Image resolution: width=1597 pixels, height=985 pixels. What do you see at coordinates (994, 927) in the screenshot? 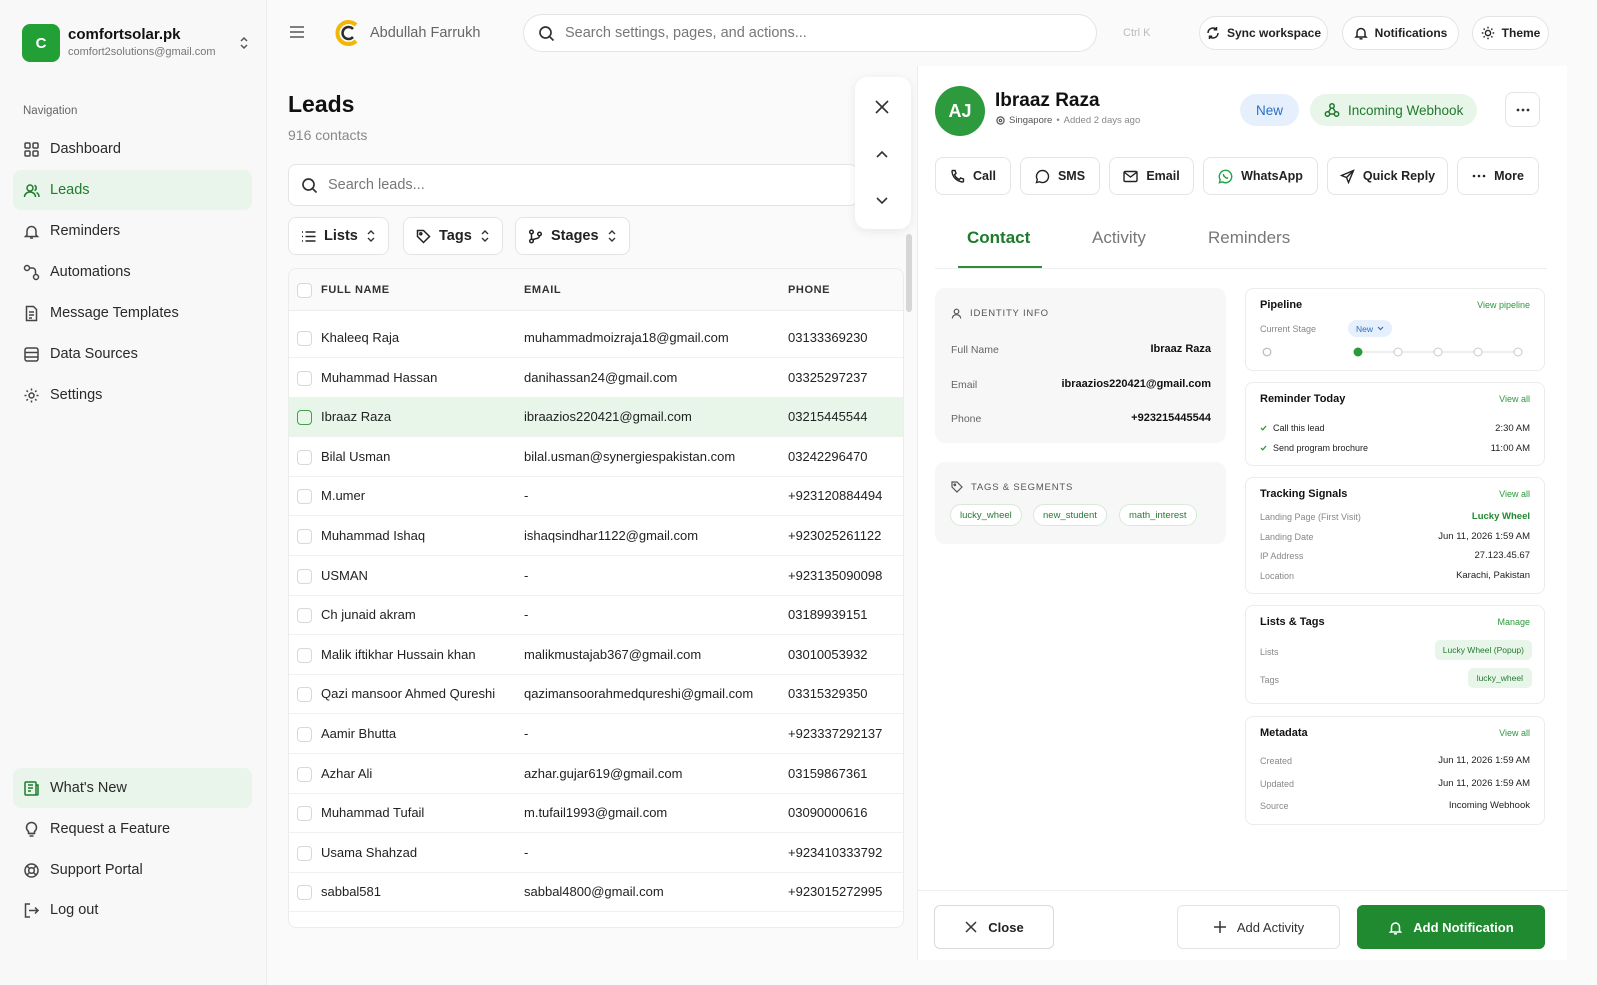
I see `close-button: Close` at bounding box center [994, 927].